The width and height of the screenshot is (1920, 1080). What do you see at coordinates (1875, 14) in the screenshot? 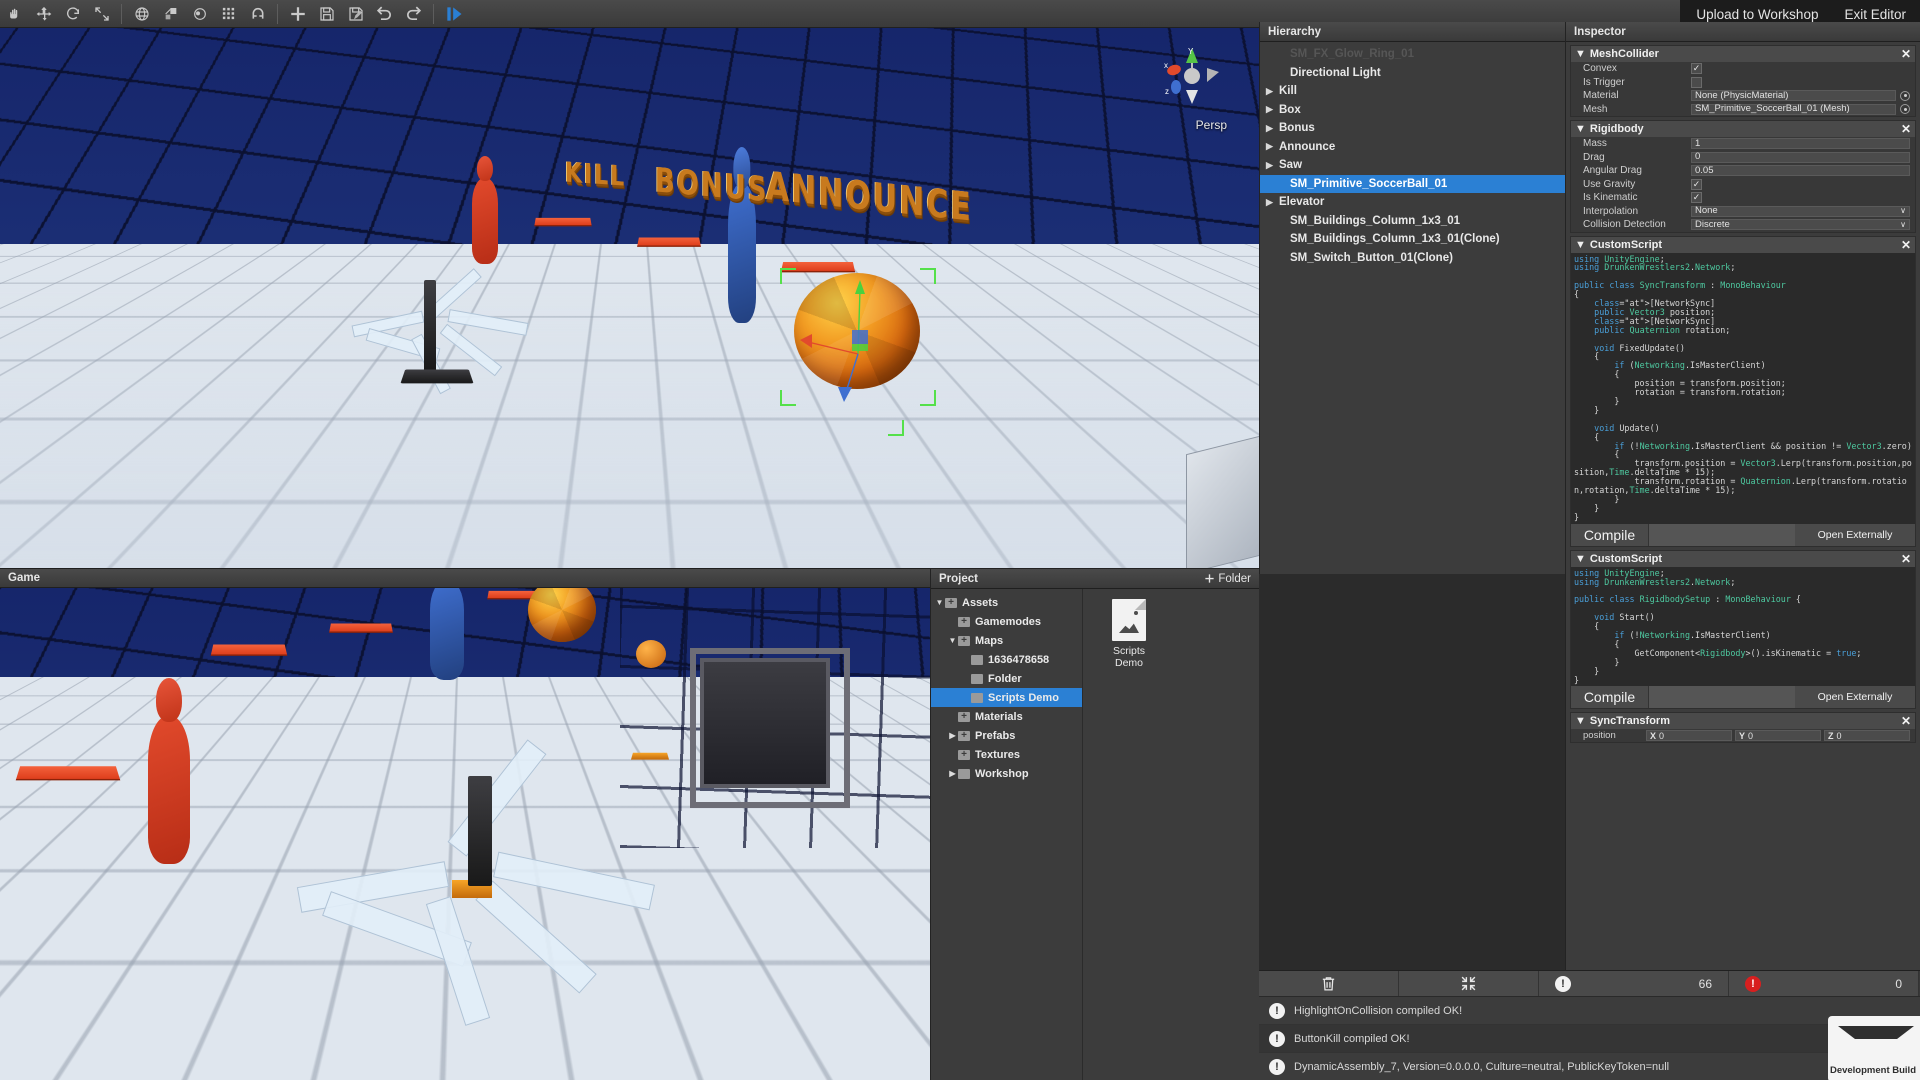
I see `exit-editor-button: Exit Editor` at bounding box center [1875, 14].